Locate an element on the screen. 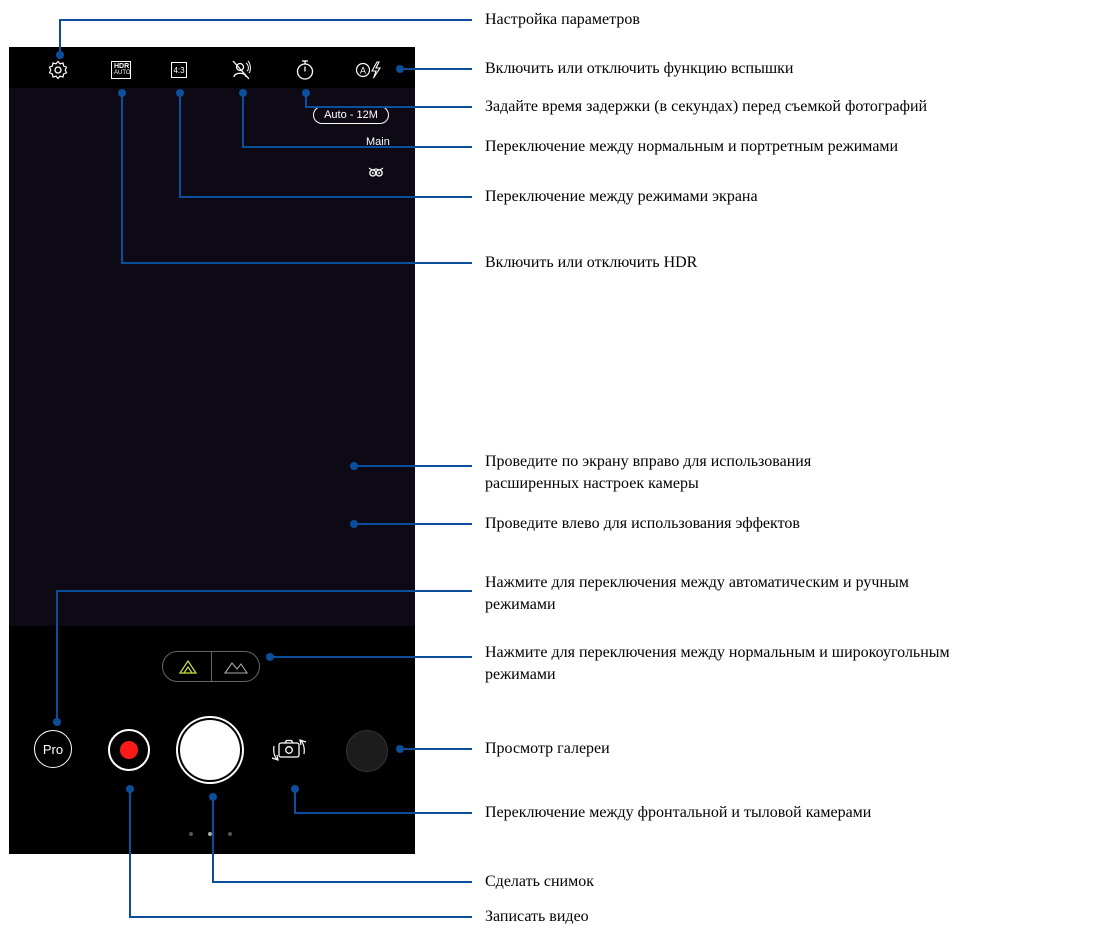  leader-settings is located at coordinates (265, 37).